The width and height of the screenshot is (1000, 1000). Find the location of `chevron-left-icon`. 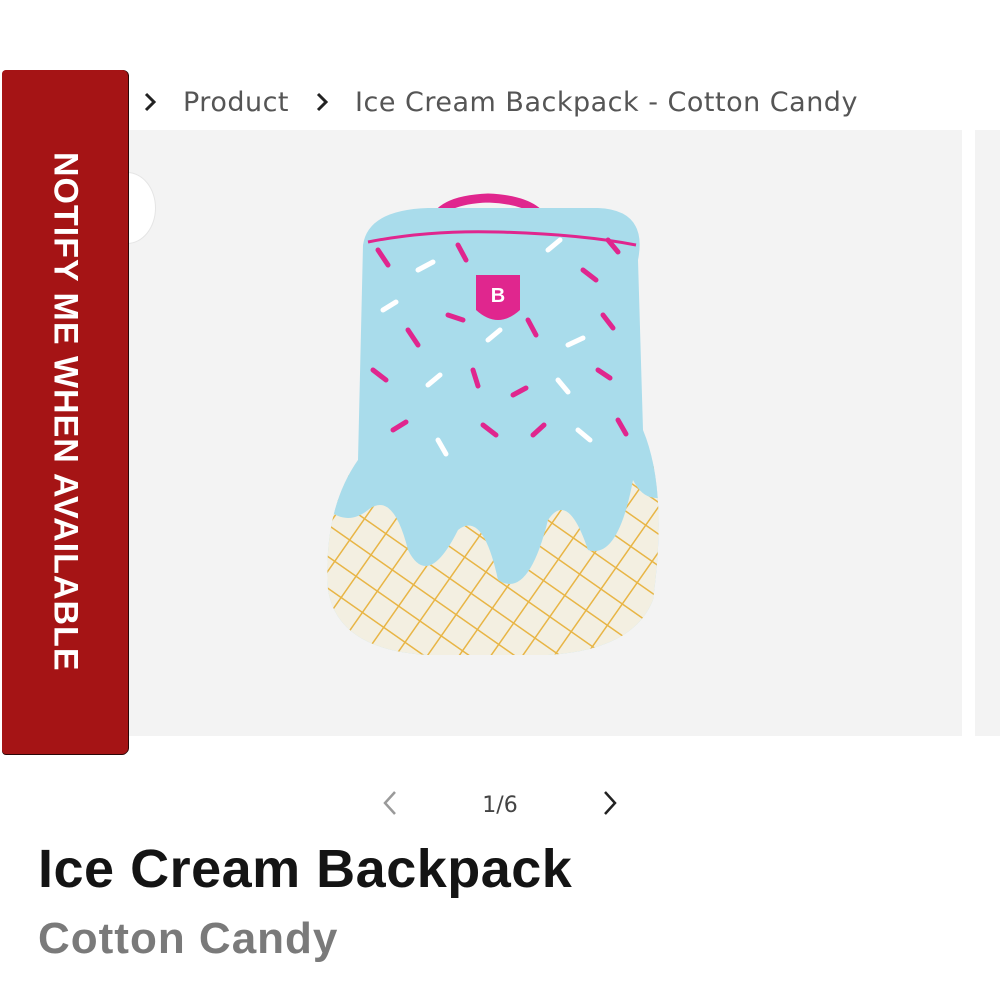

chevron-left-icon is located at coordinates (390, 805).